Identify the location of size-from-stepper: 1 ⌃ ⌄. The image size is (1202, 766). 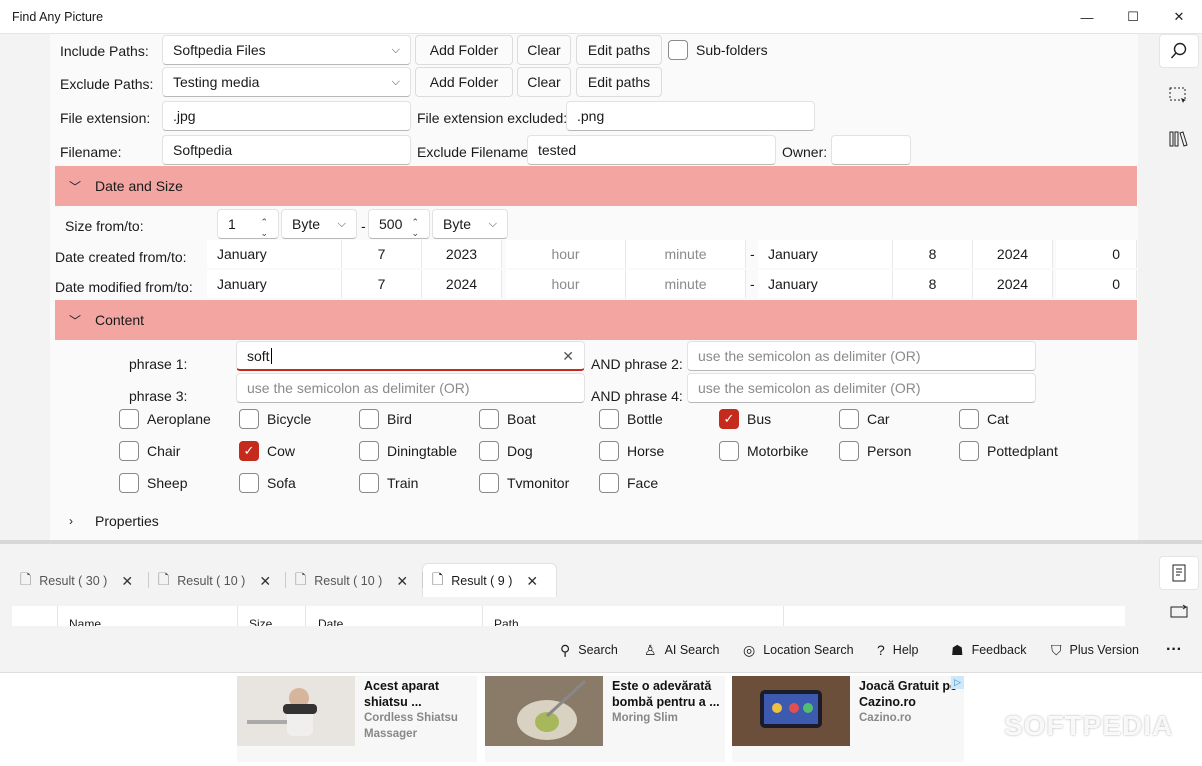
(248, 224).